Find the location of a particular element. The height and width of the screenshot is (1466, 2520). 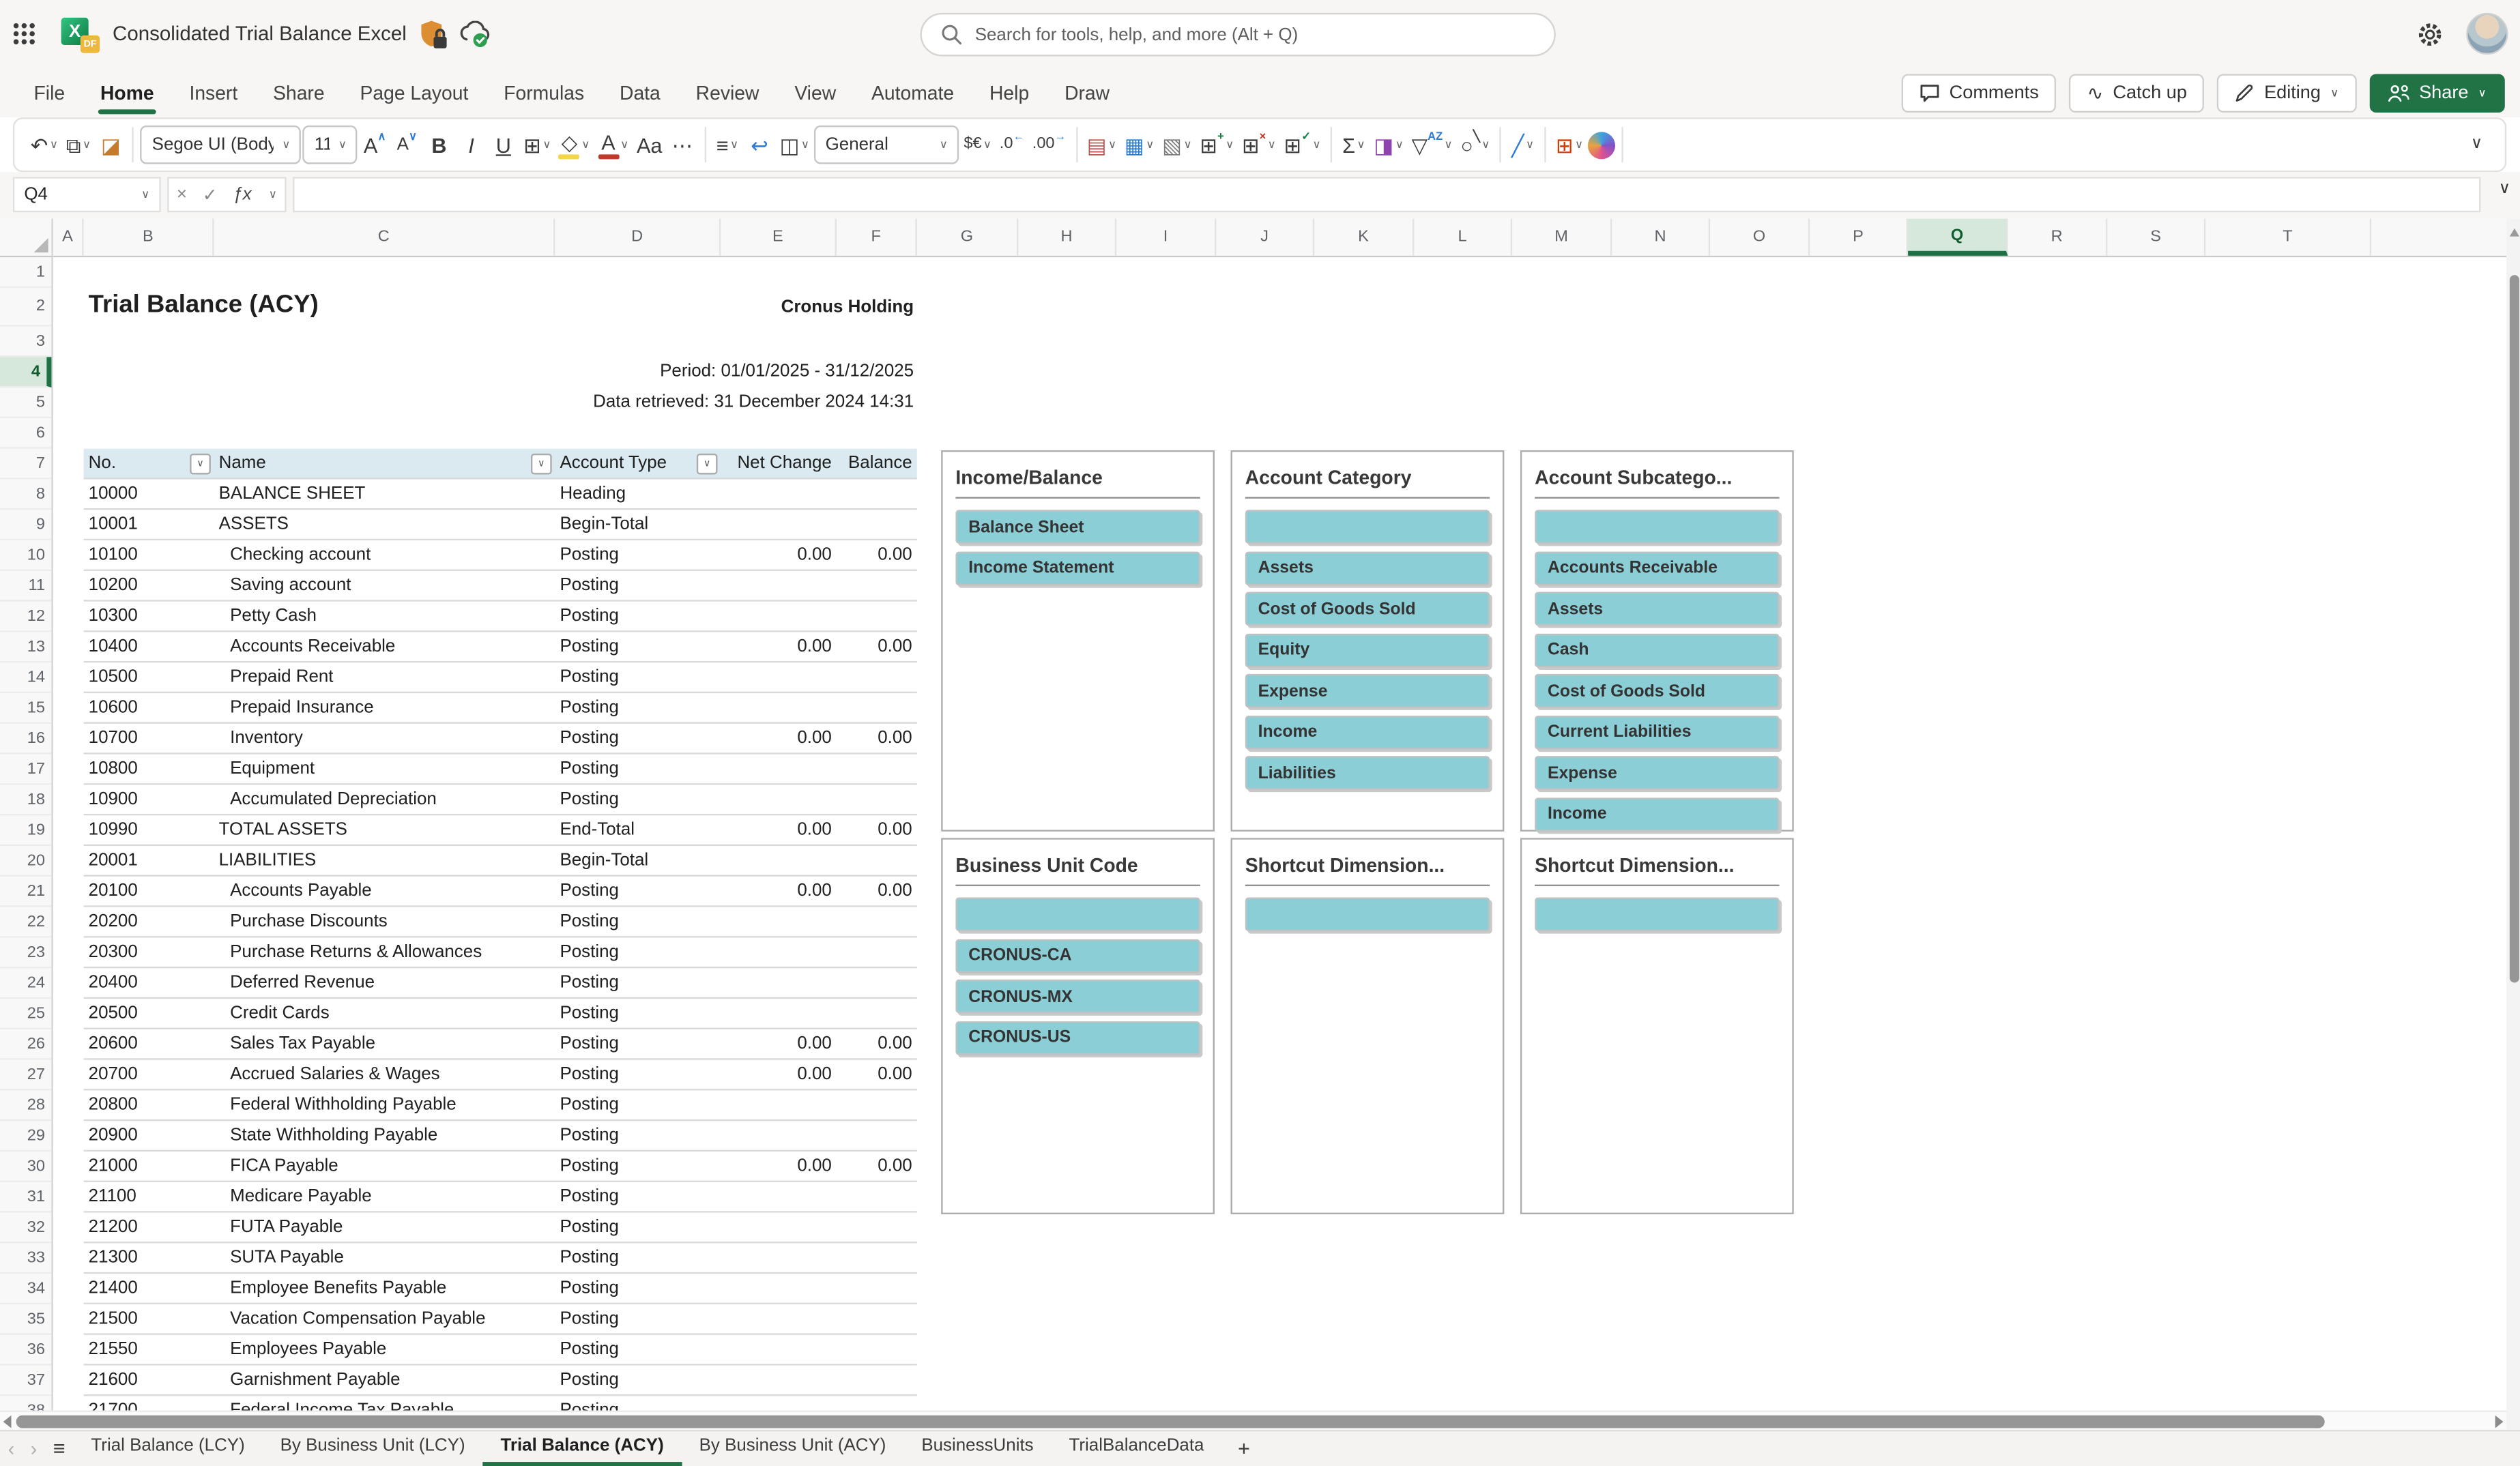

cell-no: 20200 is located at coordinates (149, 921).